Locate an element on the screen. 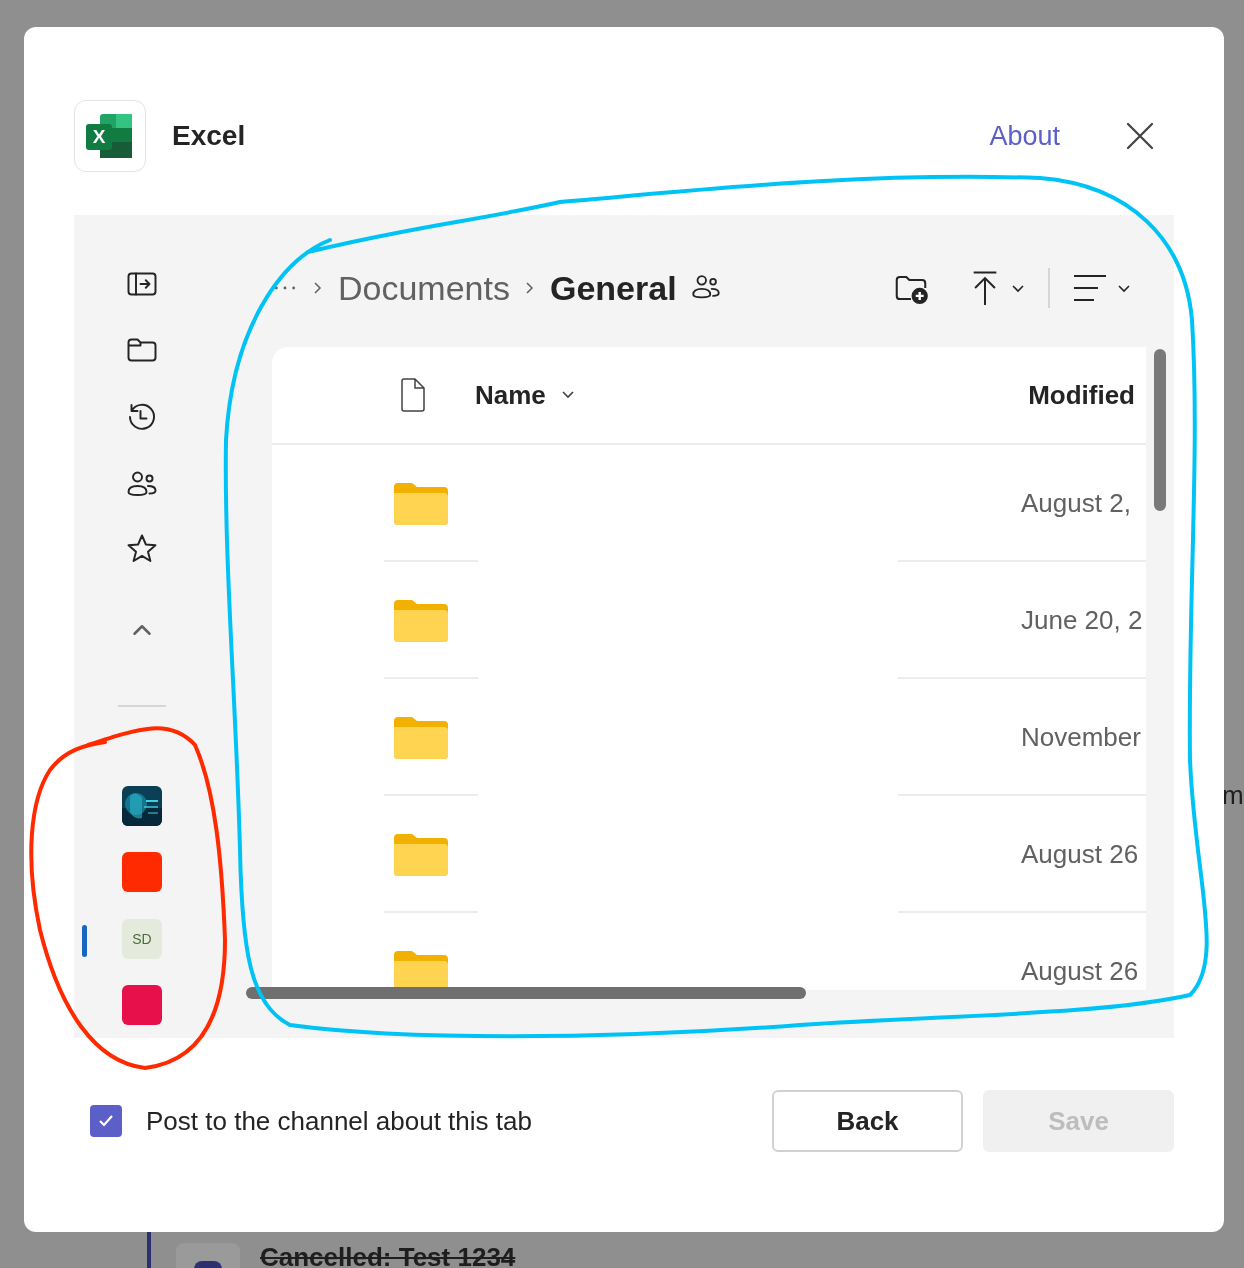 This screenshot has width=1244, height=1268. accent-bar is located at coordinates (149, 1250).